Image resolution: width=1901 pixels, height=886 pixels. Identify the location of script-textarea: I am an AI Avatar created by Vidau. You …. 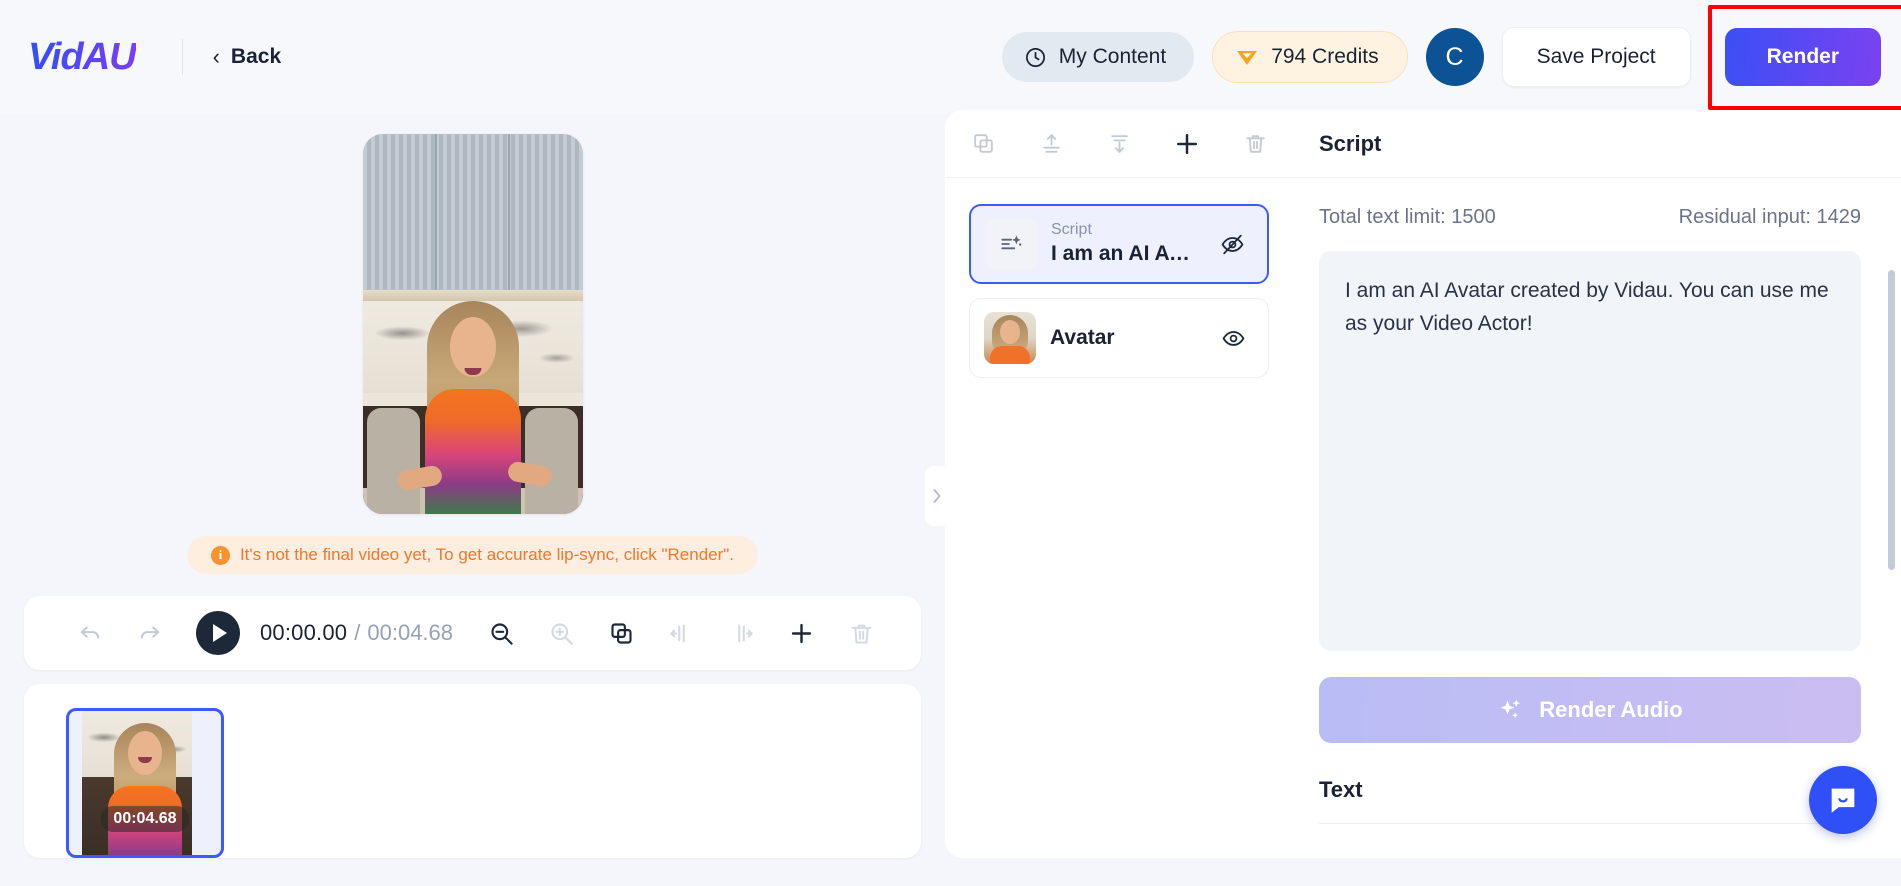
(1590, 451).